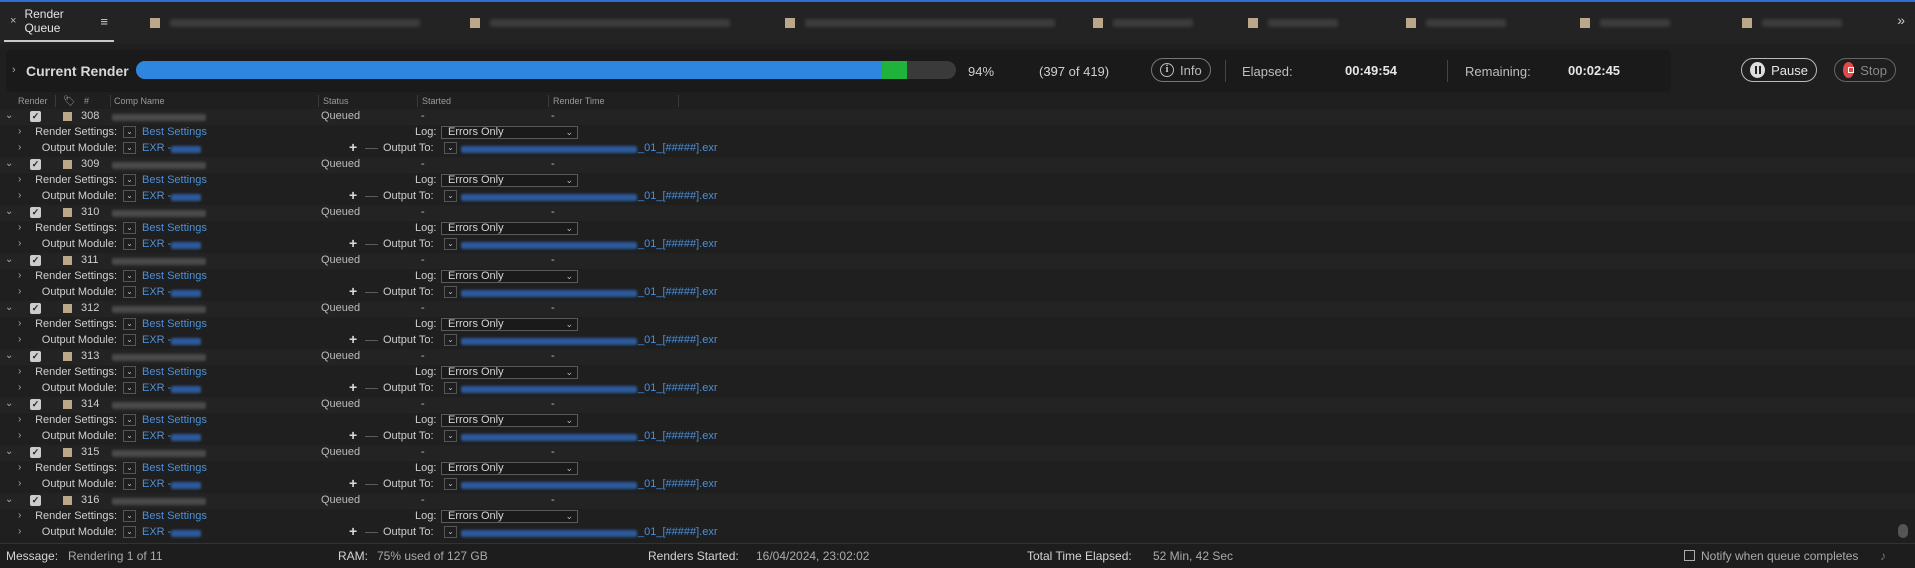 This screenshot has height=568, width=1915. I want to click on notification-icon: ♪, so click(1883, 556).